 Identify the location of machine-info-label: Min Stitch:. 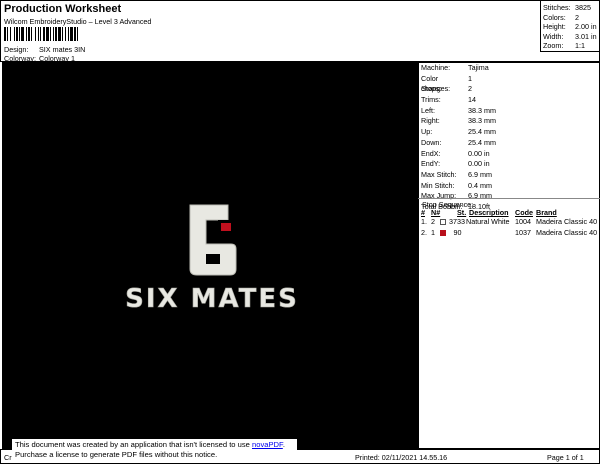
(438, 185).